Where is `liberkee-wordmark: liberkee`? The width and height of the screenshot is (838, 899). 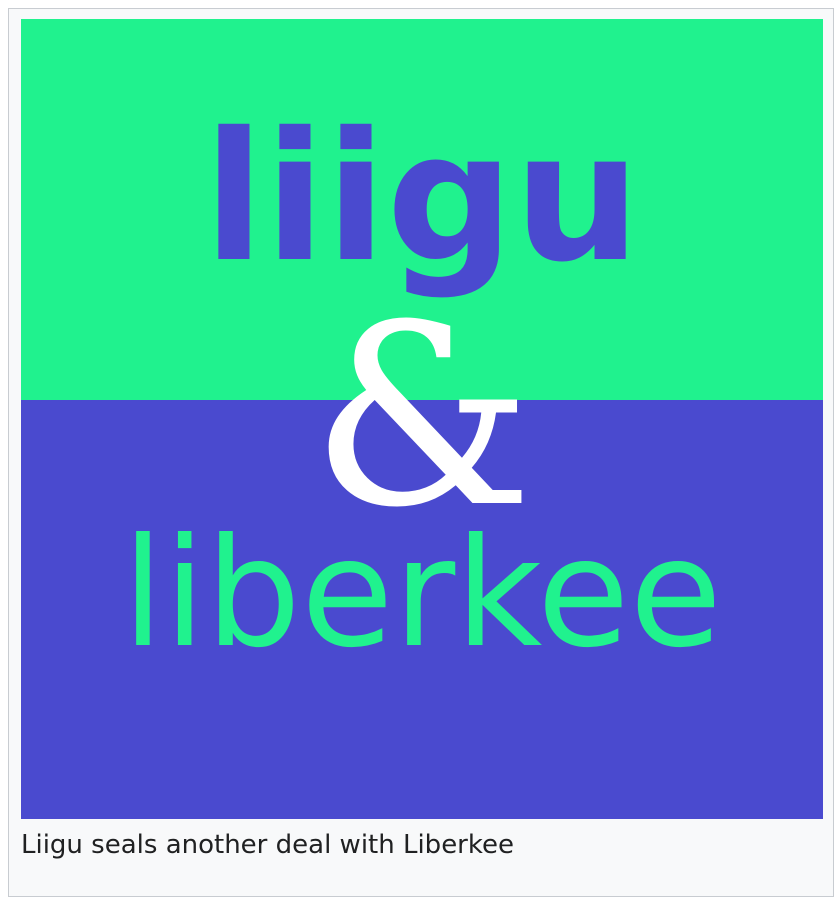
liberkee-wordmark: liberkee is located at coordinates (422, 594).